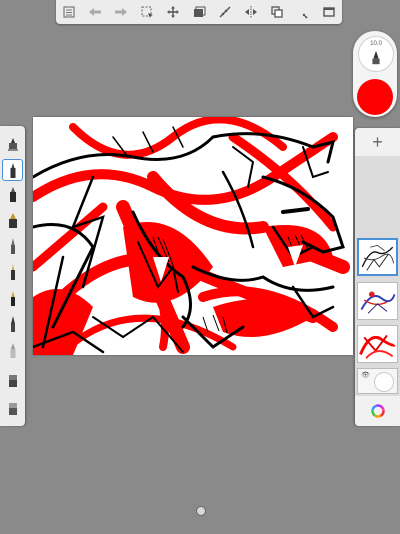 Image resolution: width=400 pixels, height=534 pixels. I want to click on color-puck: 10.0, so click(375, 74).